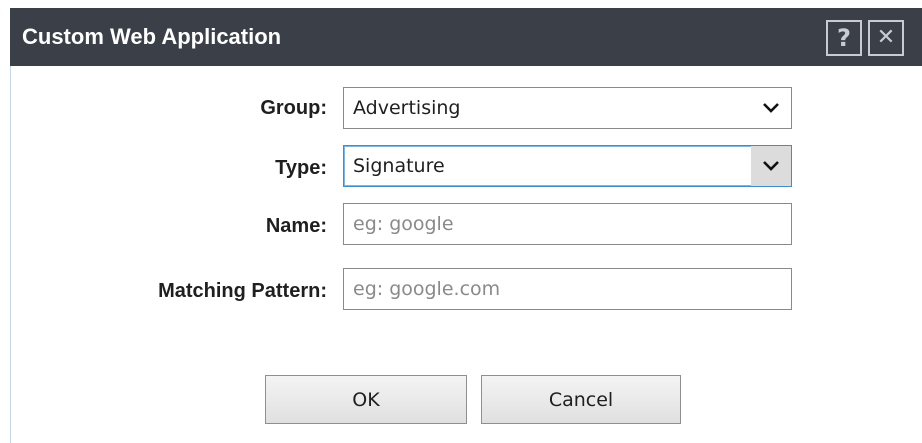  What do you see at coordinates (466, 37) in the screenshot?
I see `dialog-titlebar: Custom Web Application ? ✕` at bounding box center [466, 37].